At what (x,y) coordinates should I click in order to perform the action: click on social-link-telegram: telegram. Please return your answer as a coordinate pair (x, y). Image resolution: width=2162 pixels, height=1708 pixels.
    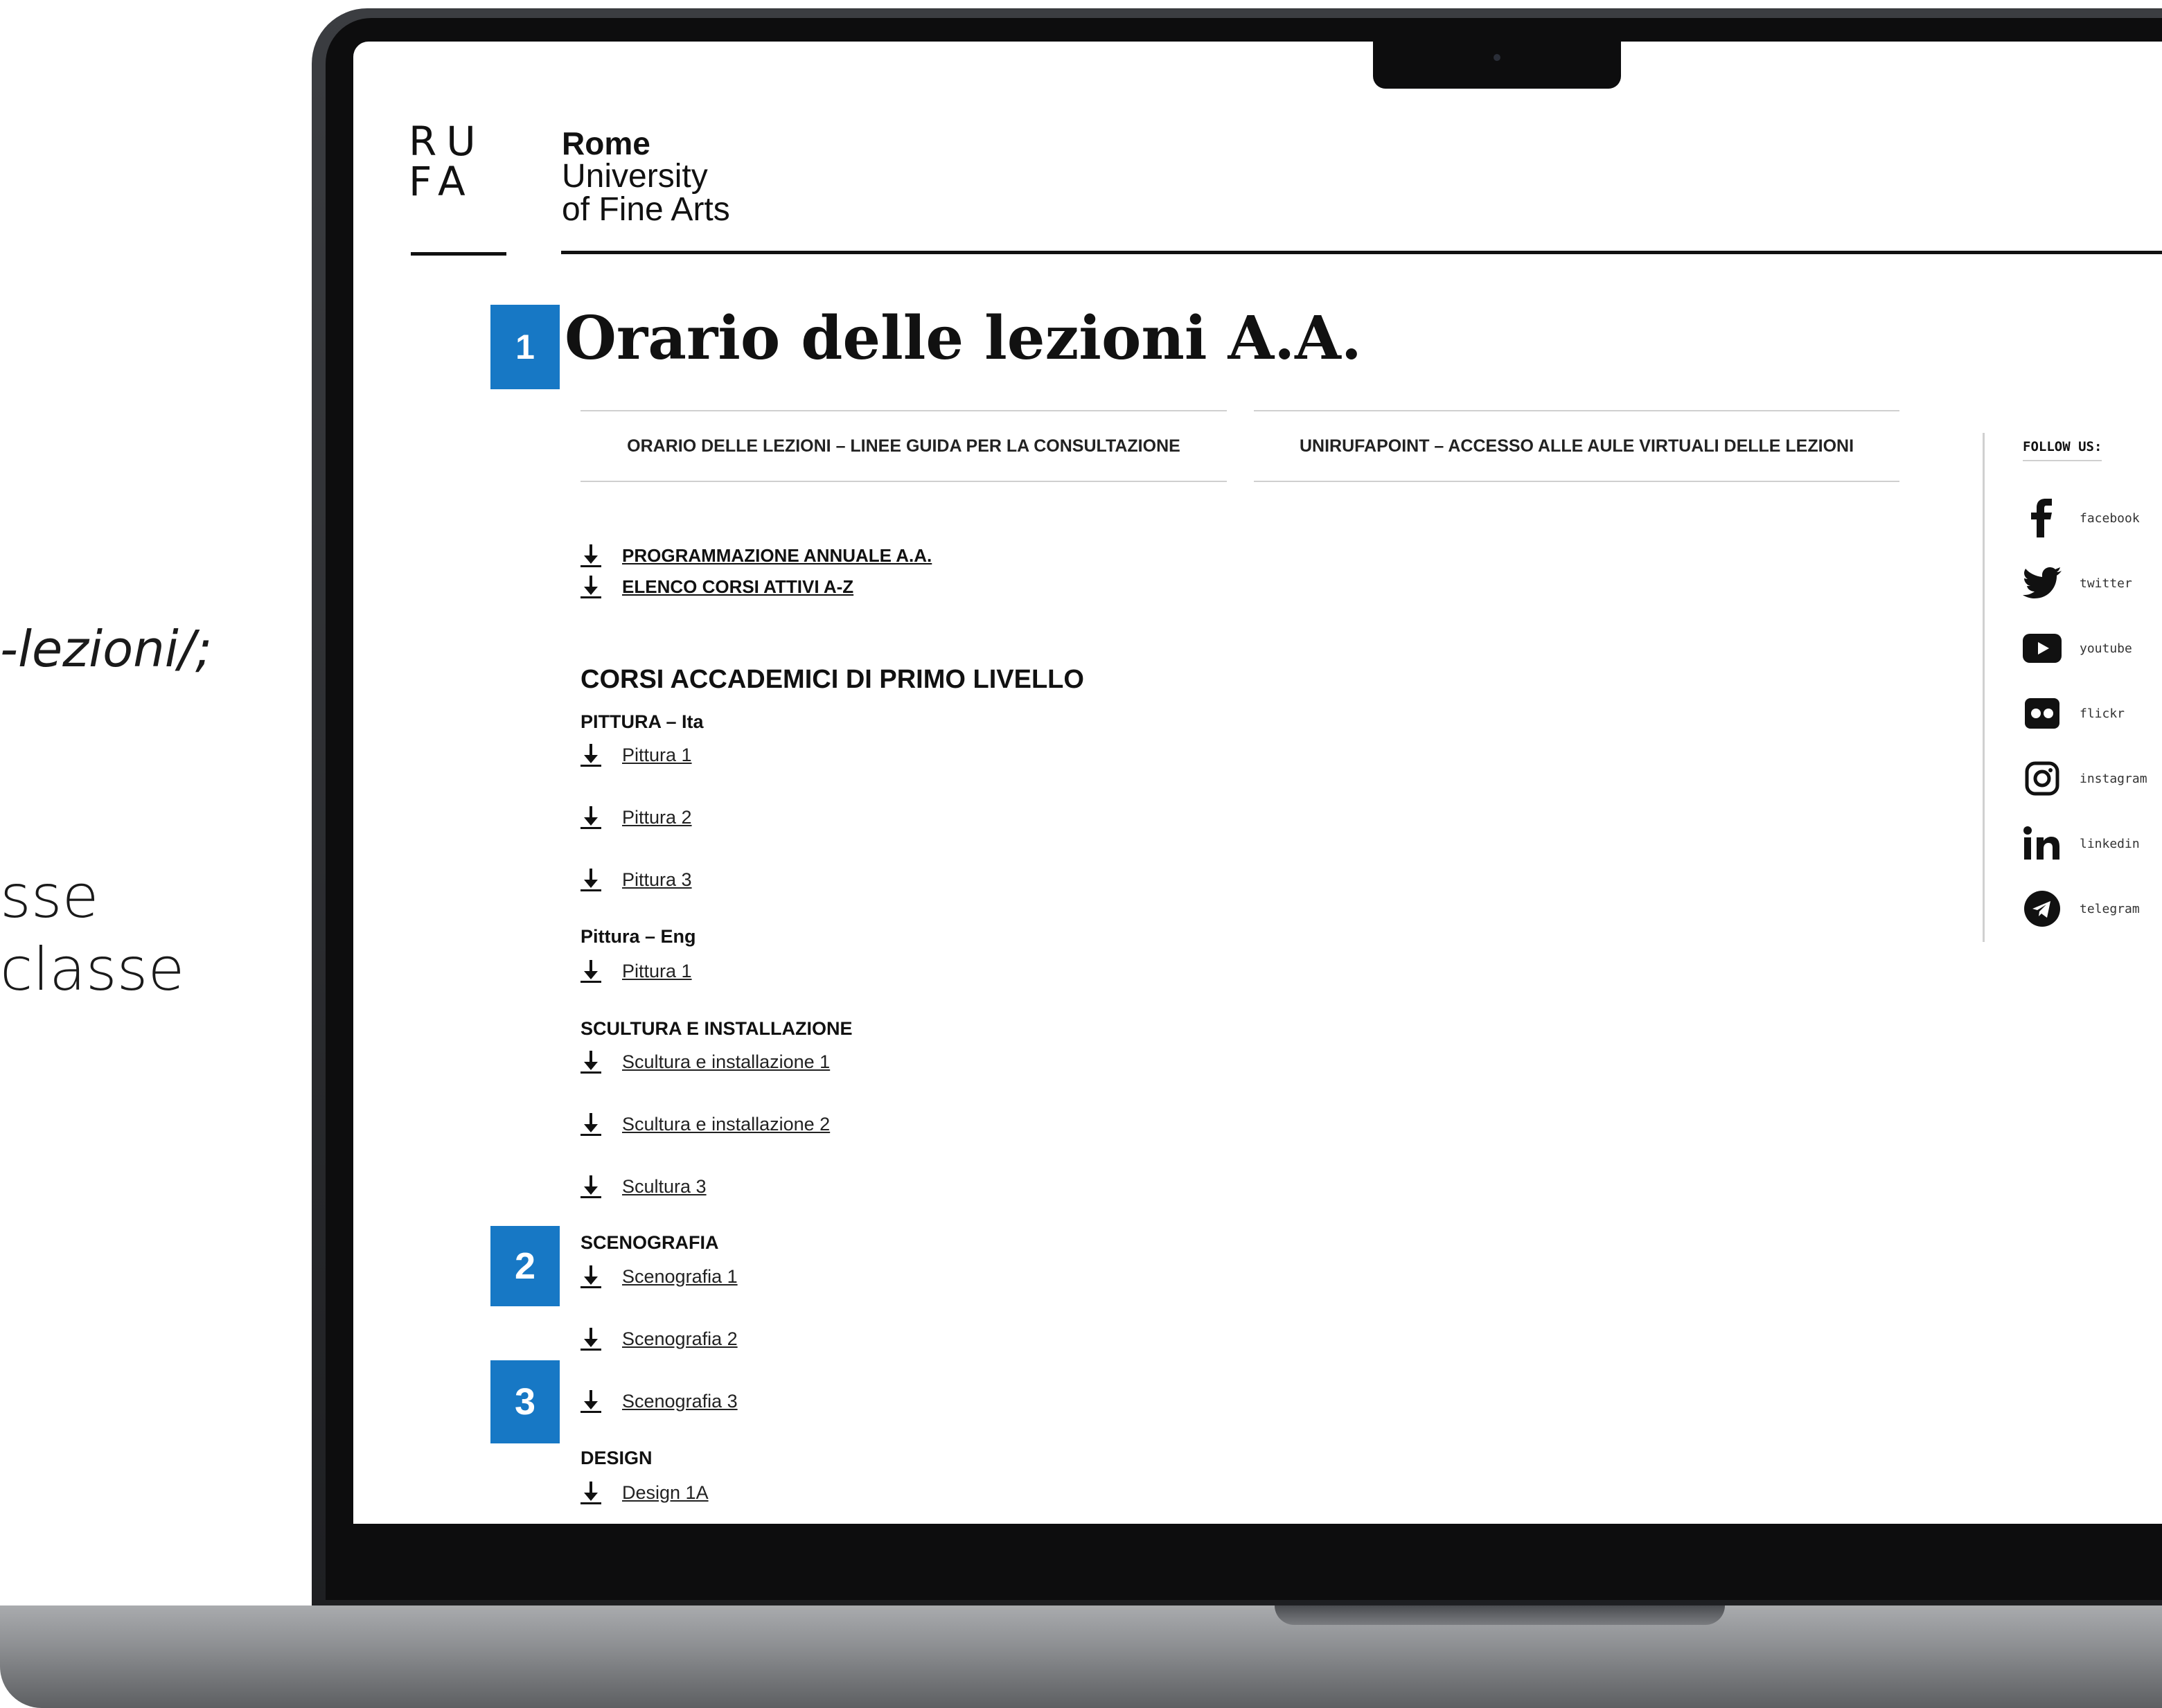
    Looking at the image, I should click on (2081, 908).